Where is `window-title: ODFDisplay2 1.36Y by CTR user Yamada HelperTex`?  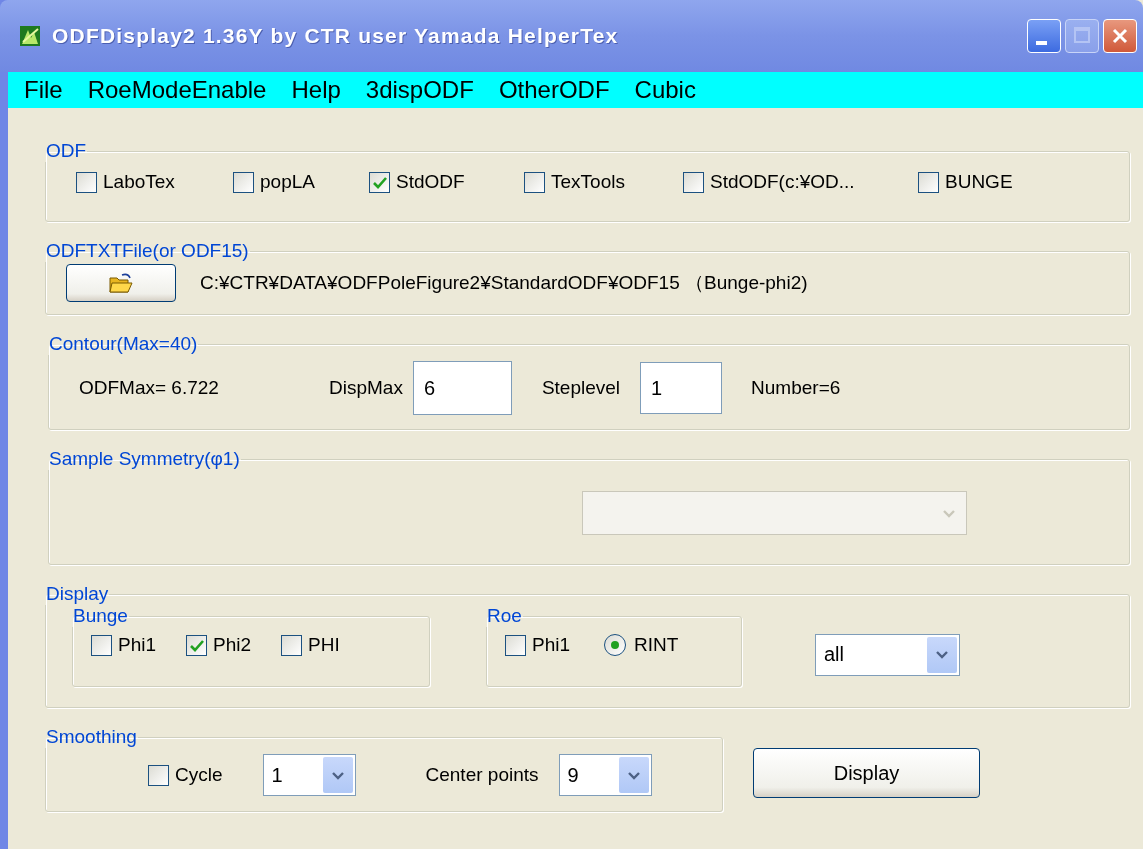
window-title: ODFDisplay2 1.36Y by CTR user Yamada HelperTex is located at coordinates (335, 36).